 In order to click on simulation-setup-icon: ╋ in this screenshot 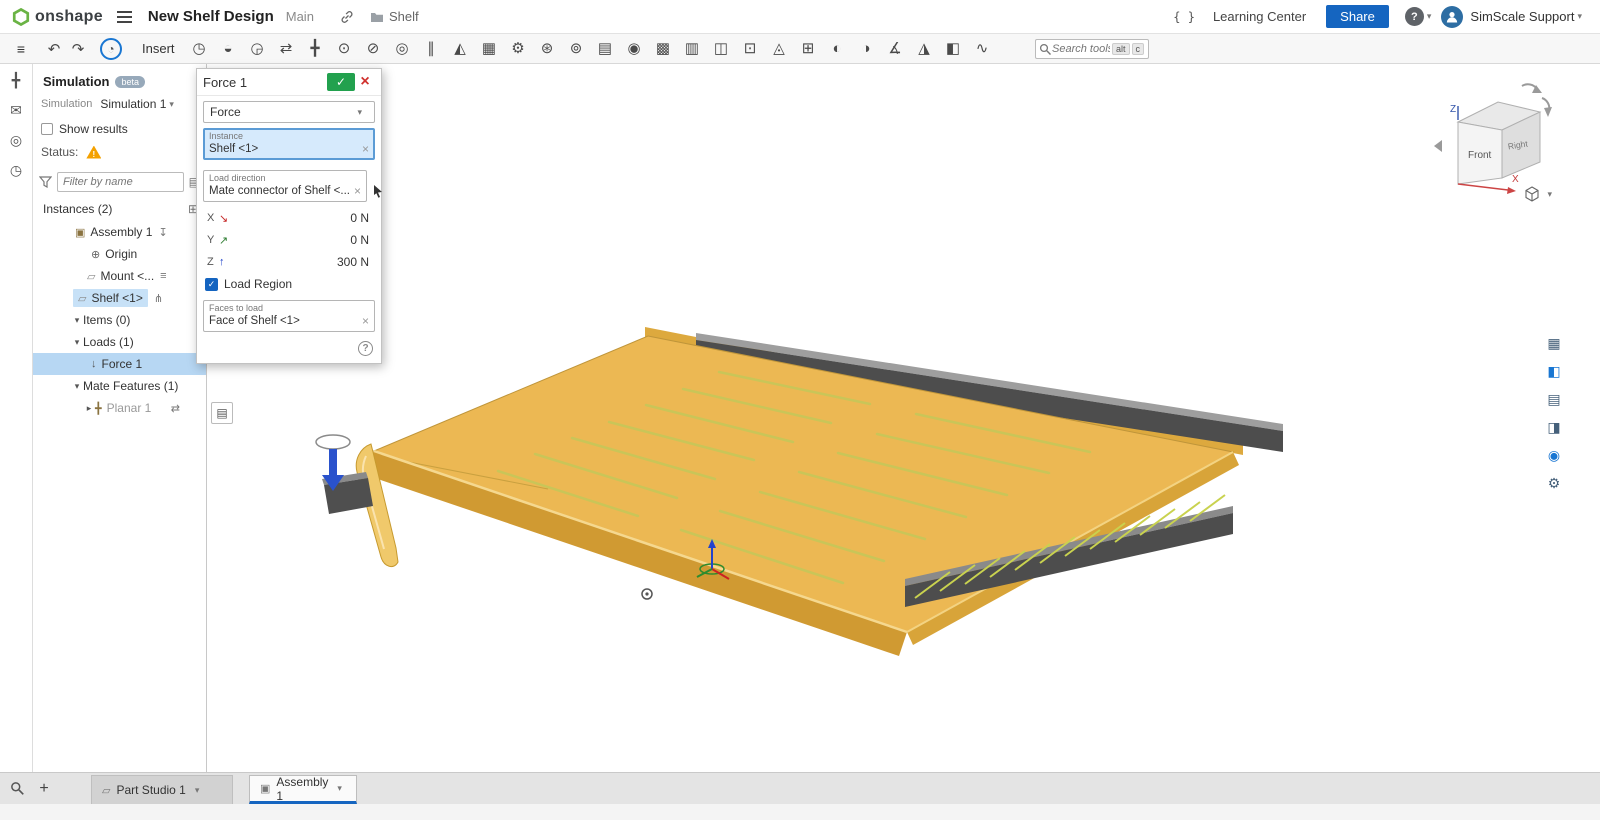, I will do `click(16, 80)`.